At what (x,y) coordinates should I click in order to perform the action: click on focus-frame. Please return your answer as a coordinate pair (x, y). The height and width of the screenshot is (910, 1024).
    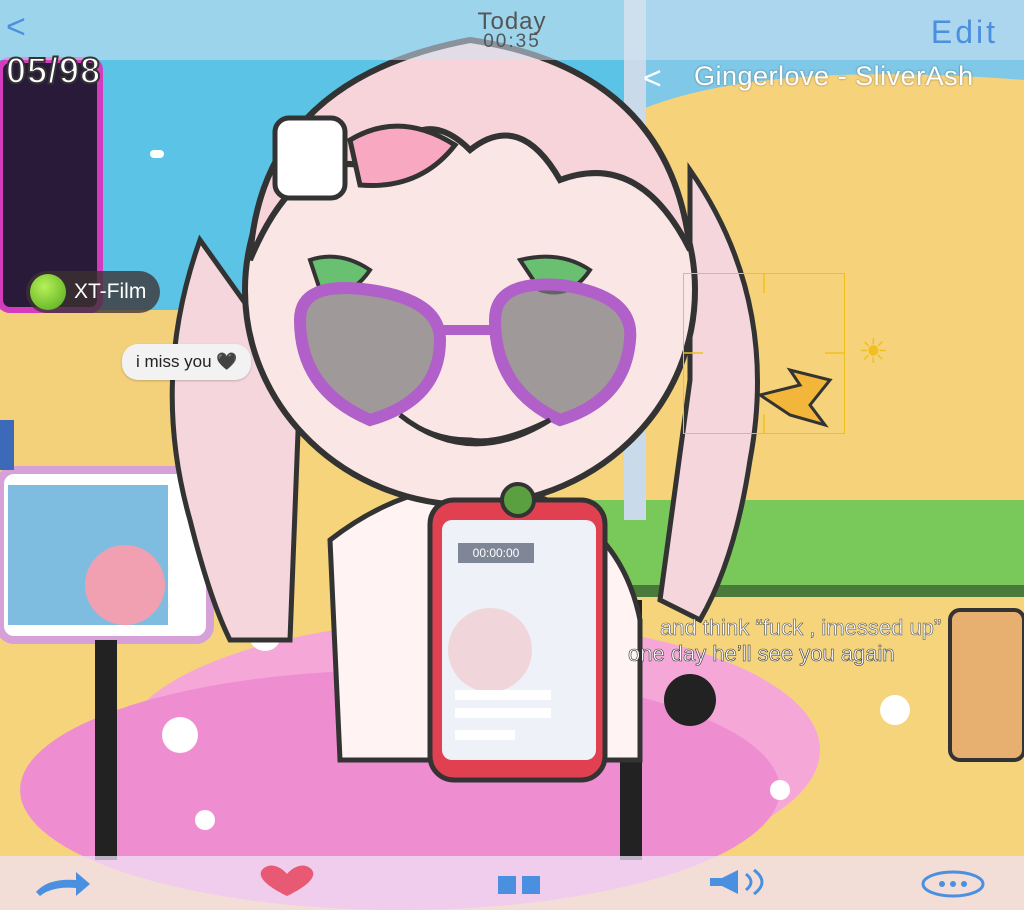
    Looking at the image, I should click on (764, 353).